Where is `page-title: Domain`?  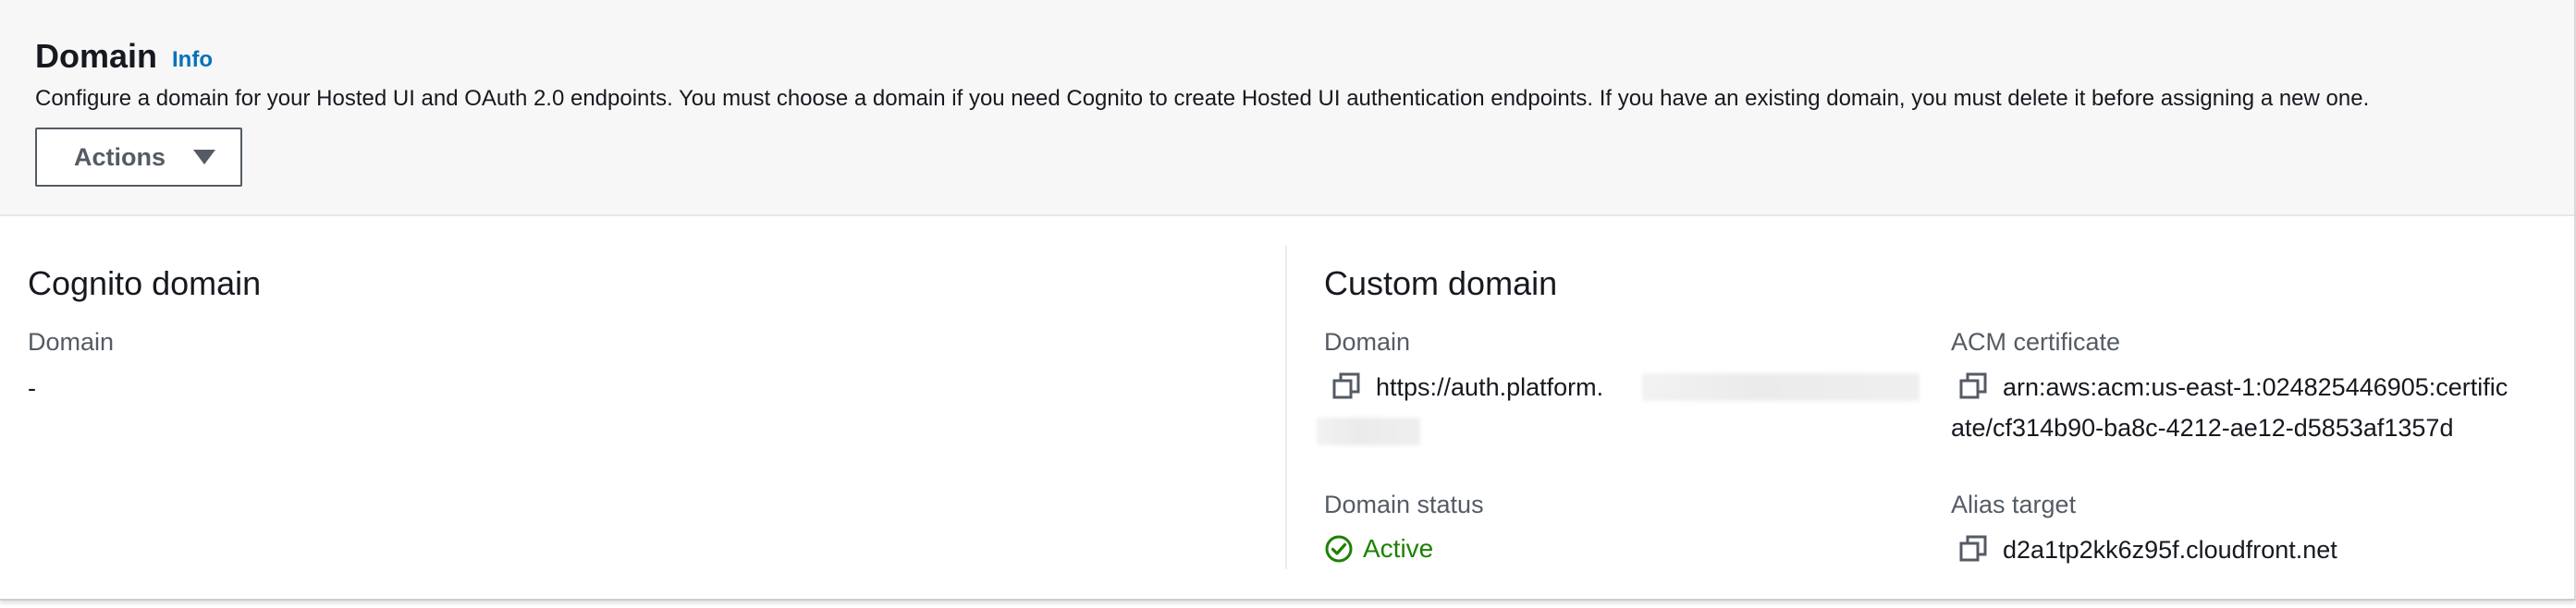 page-title: Domain is located at coordinates (96, 56).